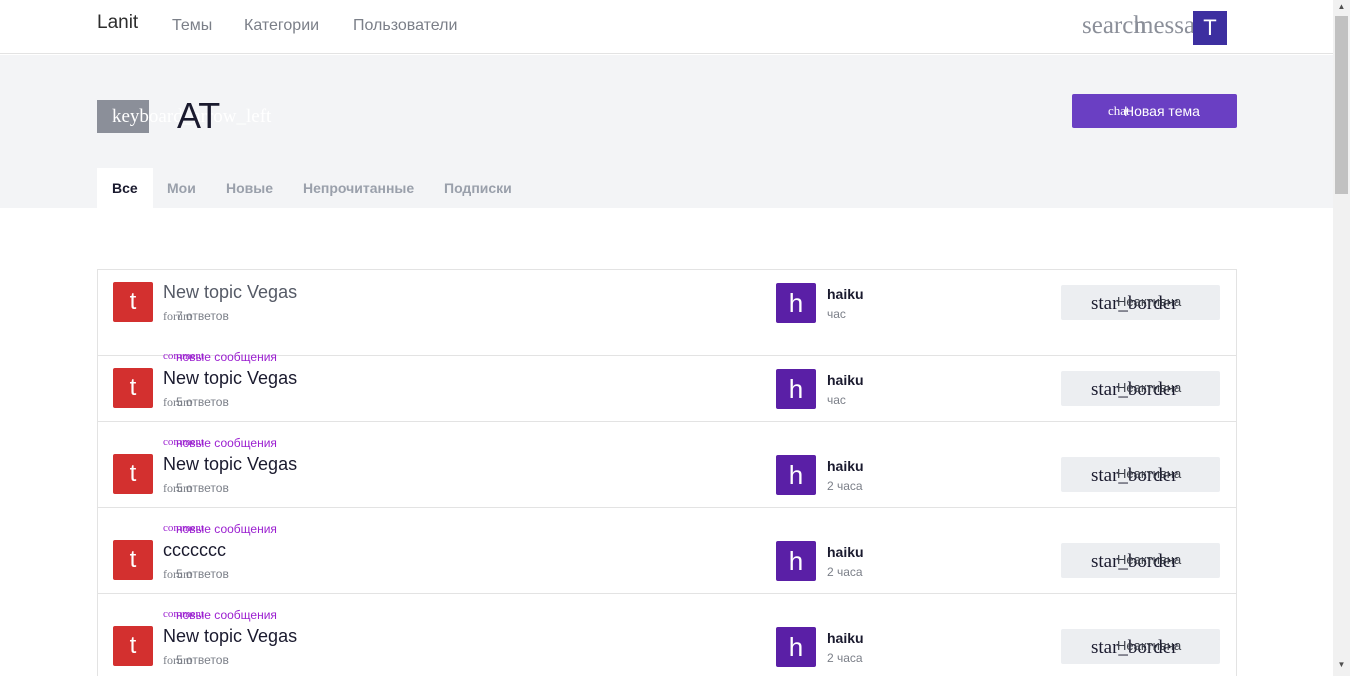  I want to click on tab-new: Новые, so click(249, 188).